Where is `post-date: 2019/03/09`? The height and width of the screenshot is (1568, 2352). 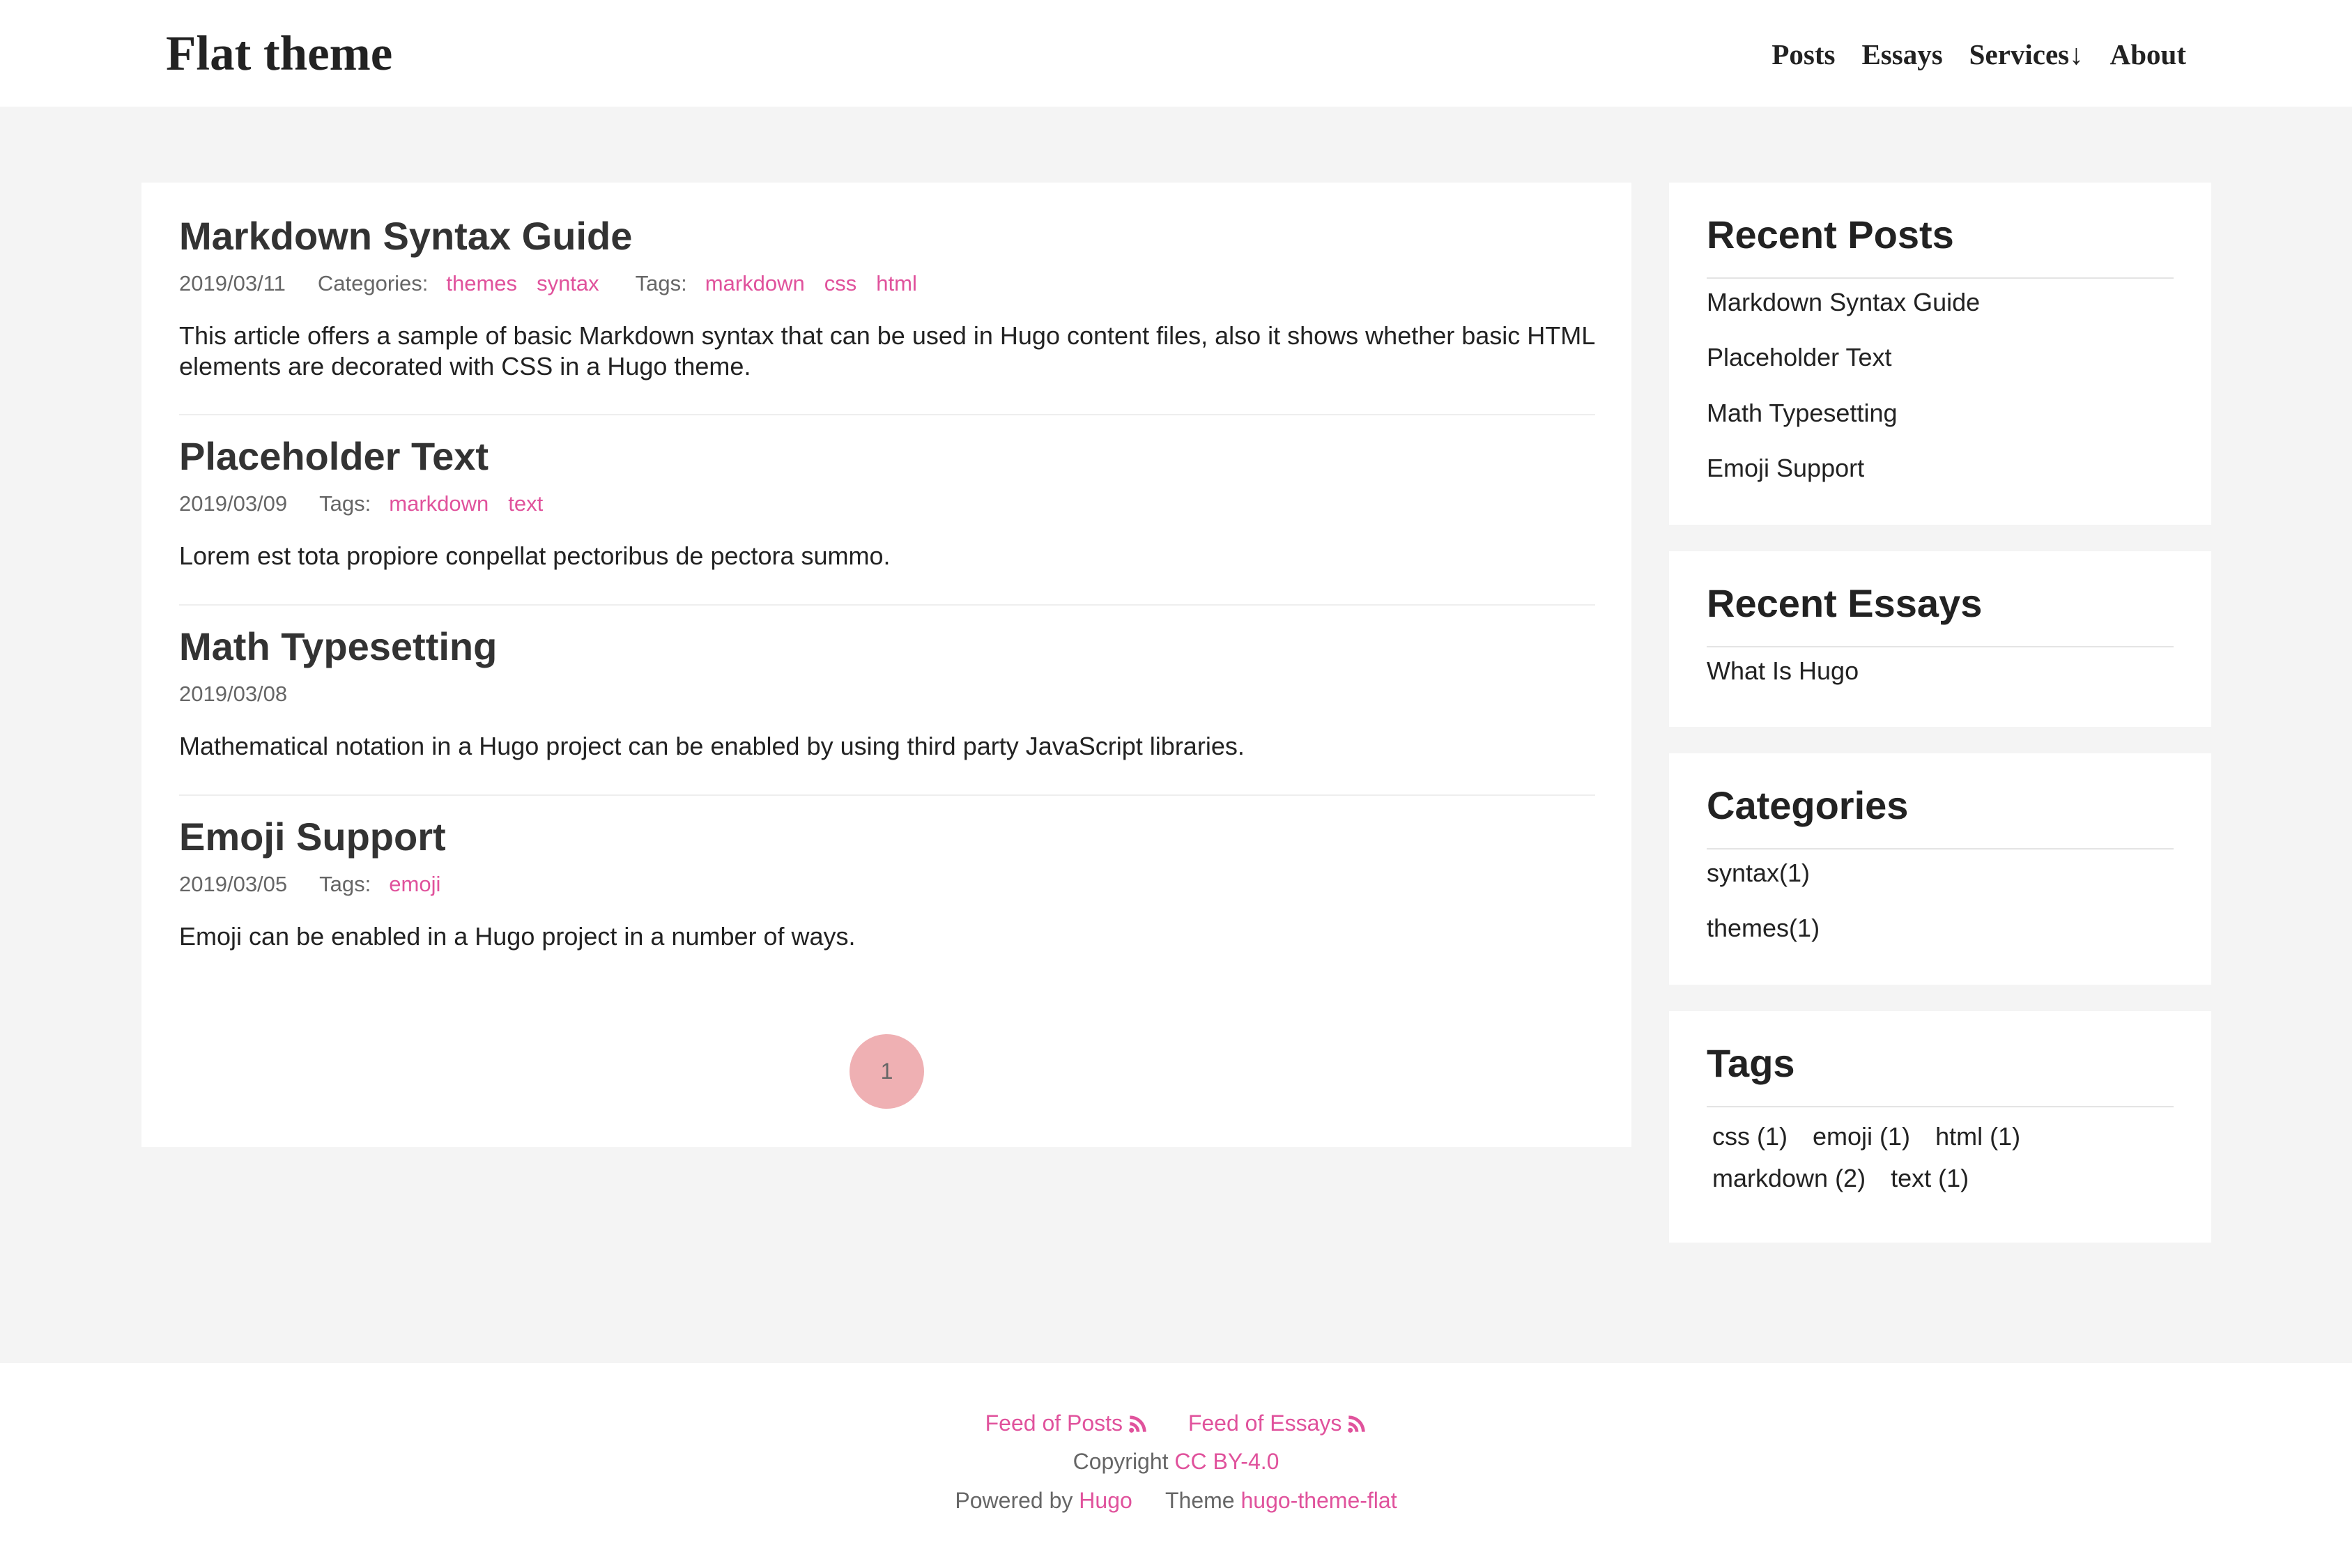 post-date: 2019/03/09 is located at coordinates (233, 503).